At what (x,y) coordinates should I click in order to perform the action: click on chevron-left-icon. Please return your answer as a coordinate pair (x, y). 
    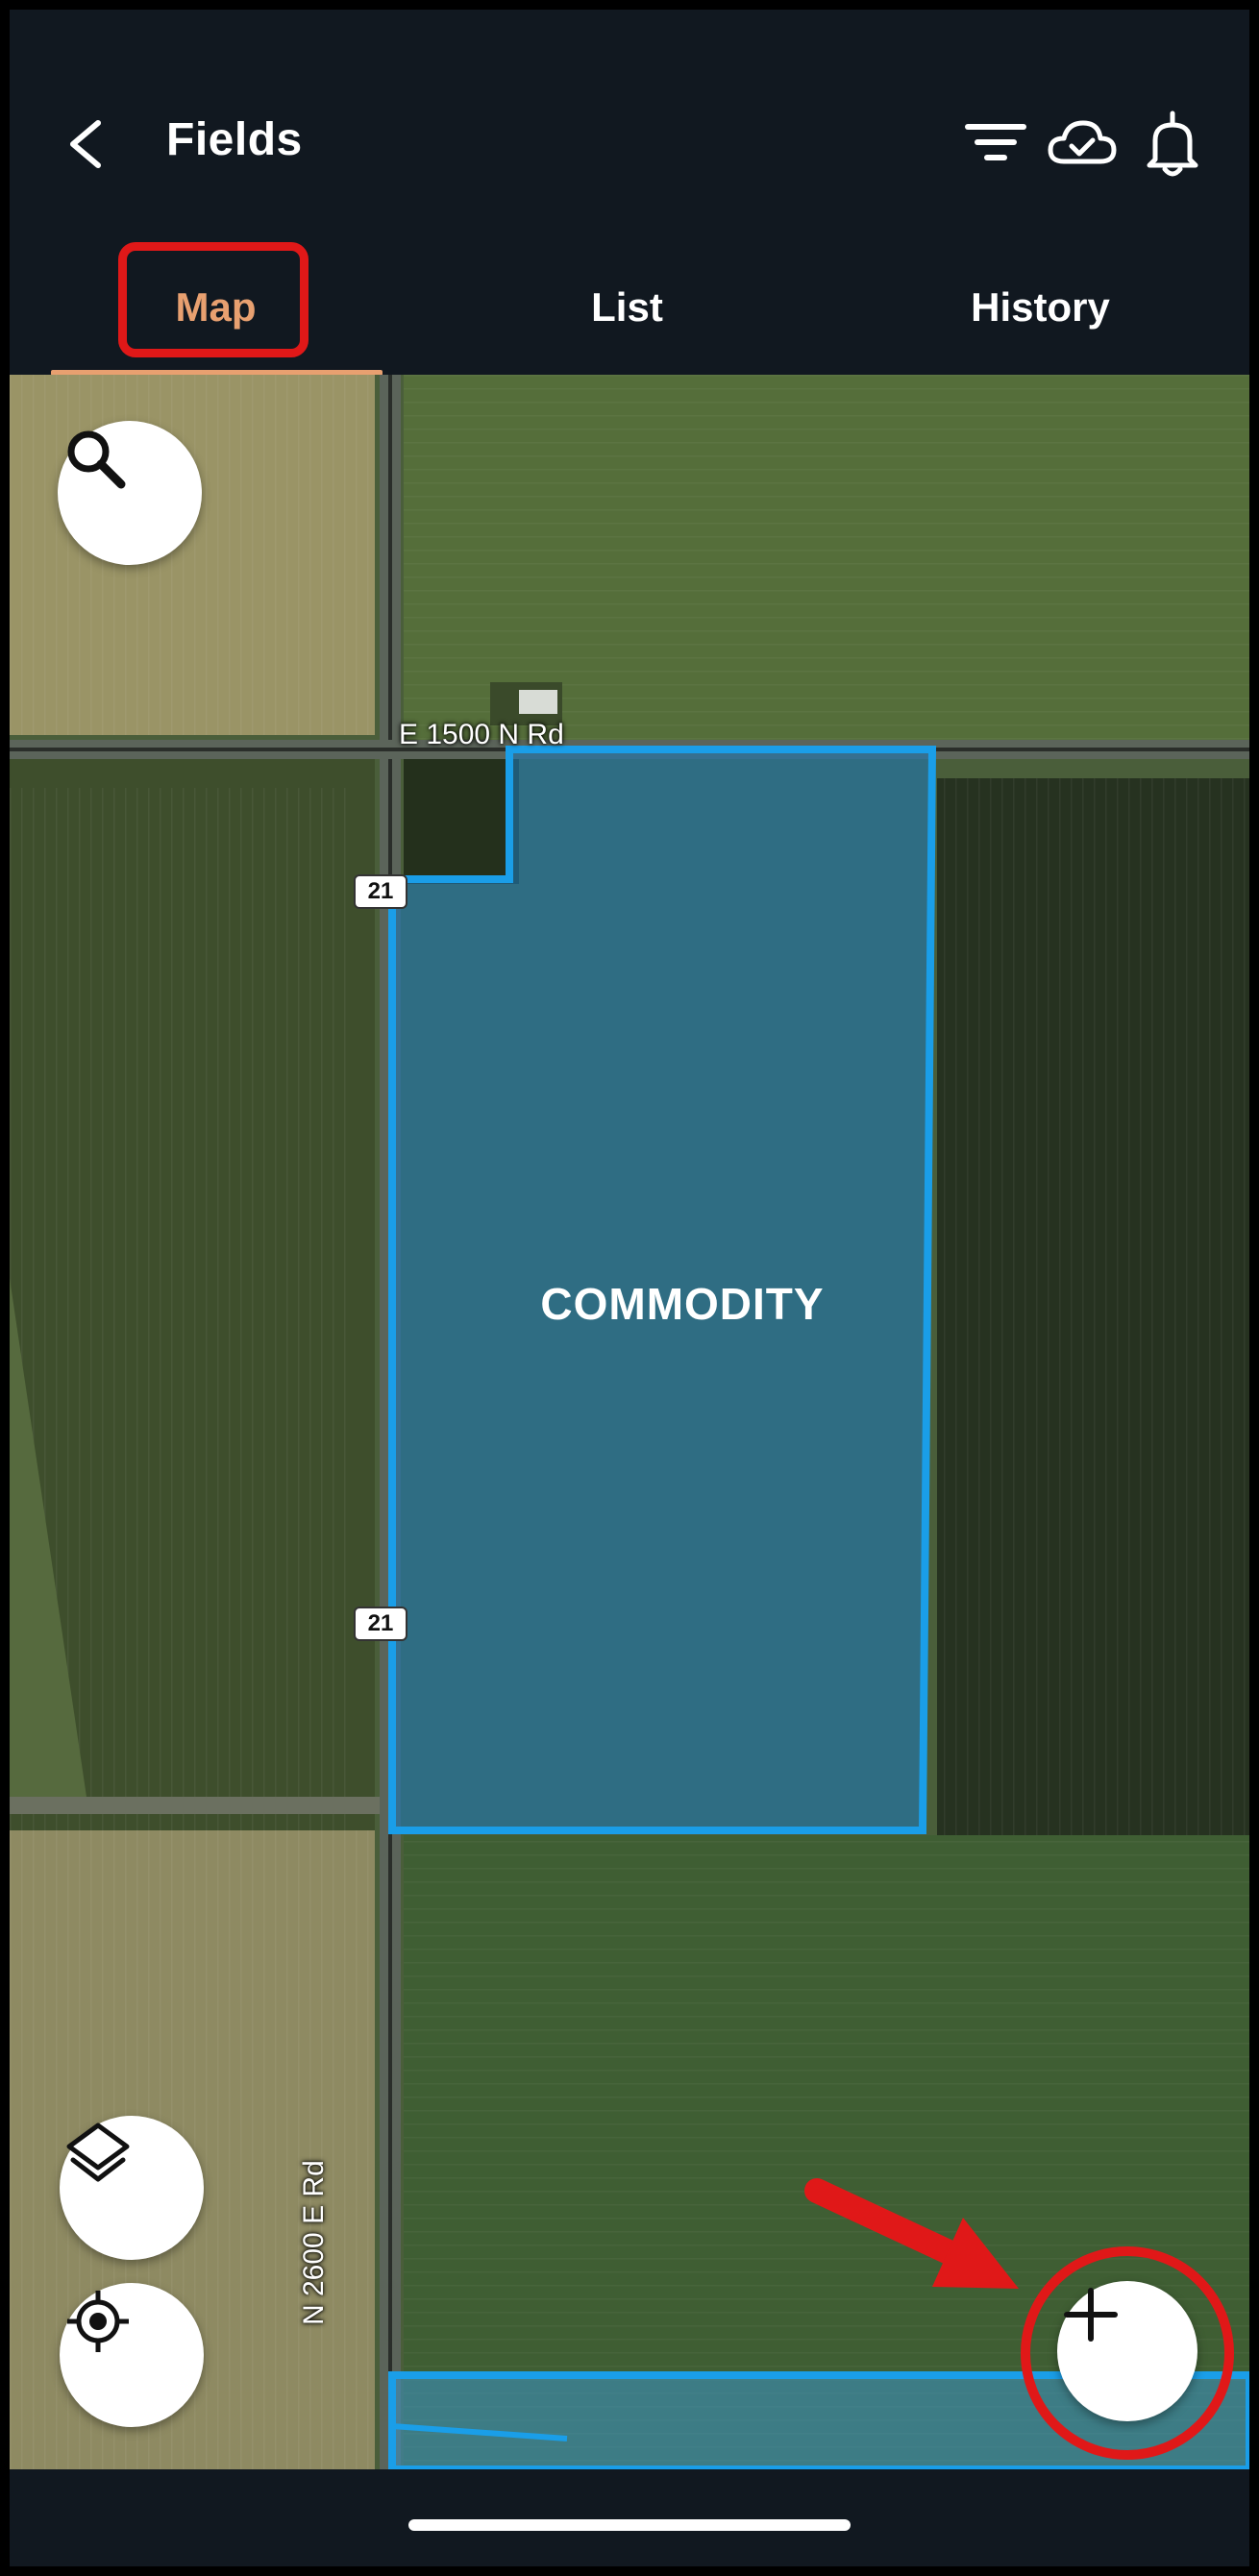
    Looking at the image, I should click on (85, 144).